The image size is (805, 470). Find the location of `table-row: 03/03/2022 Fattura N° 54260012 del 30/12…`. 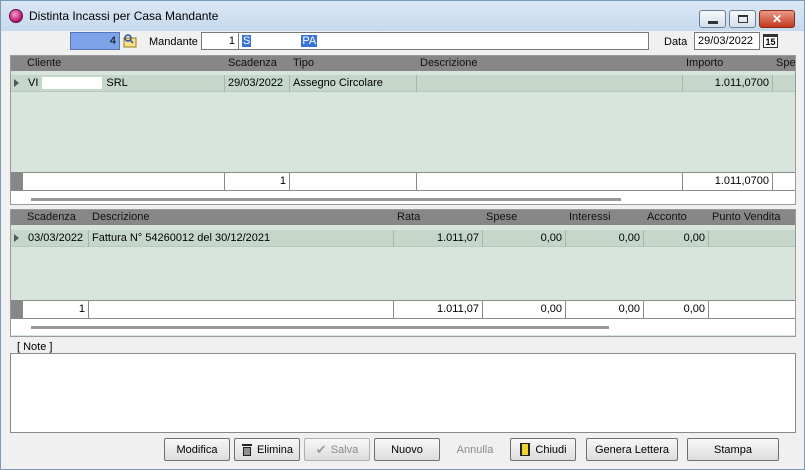

table-row: 03/03/2022 Fattura N° 54260012 del 30/12… is located at coordinates (403, 238).